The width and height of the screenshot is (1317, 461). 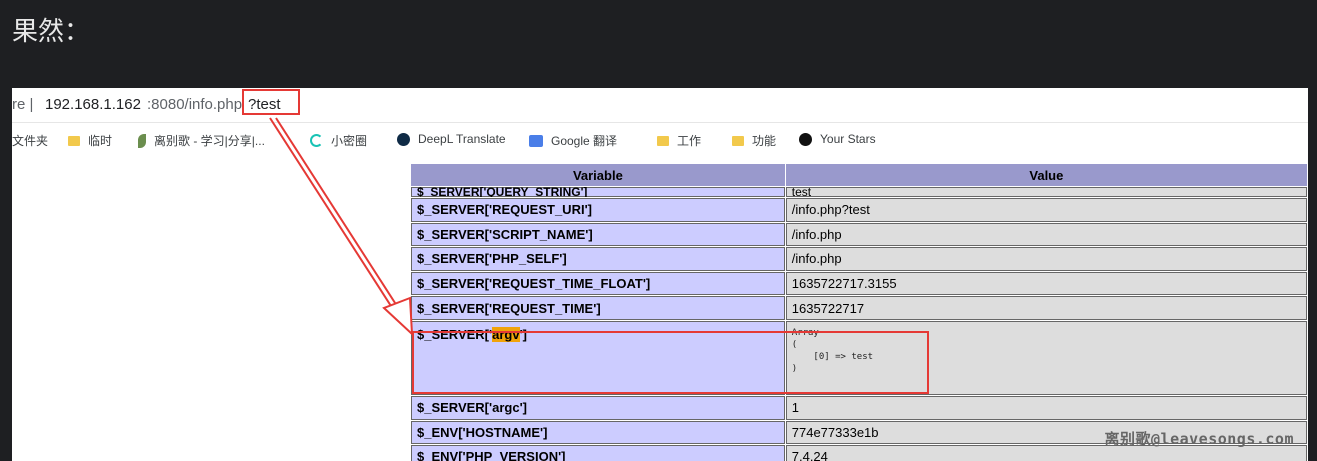 What do you see at coordinates (51, 32) in the screenshot?
I see `article-heading: 果然：` at bounding box center [51, 32].